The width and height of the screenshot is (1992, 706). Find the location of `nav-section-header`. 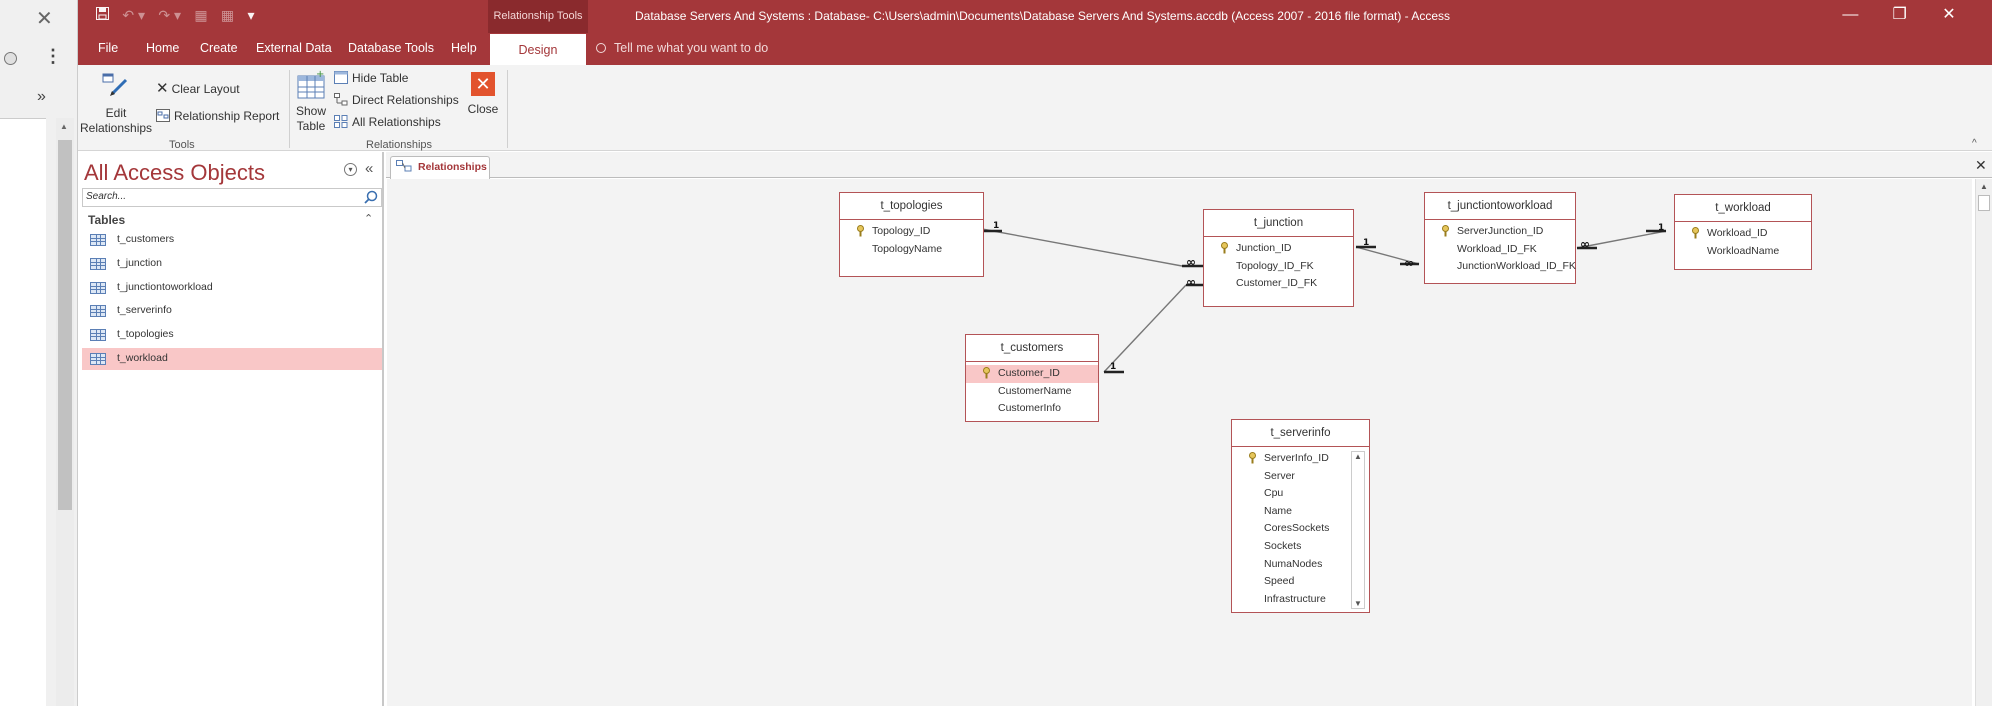

nav-section-header is located at coordinates (232, 220).